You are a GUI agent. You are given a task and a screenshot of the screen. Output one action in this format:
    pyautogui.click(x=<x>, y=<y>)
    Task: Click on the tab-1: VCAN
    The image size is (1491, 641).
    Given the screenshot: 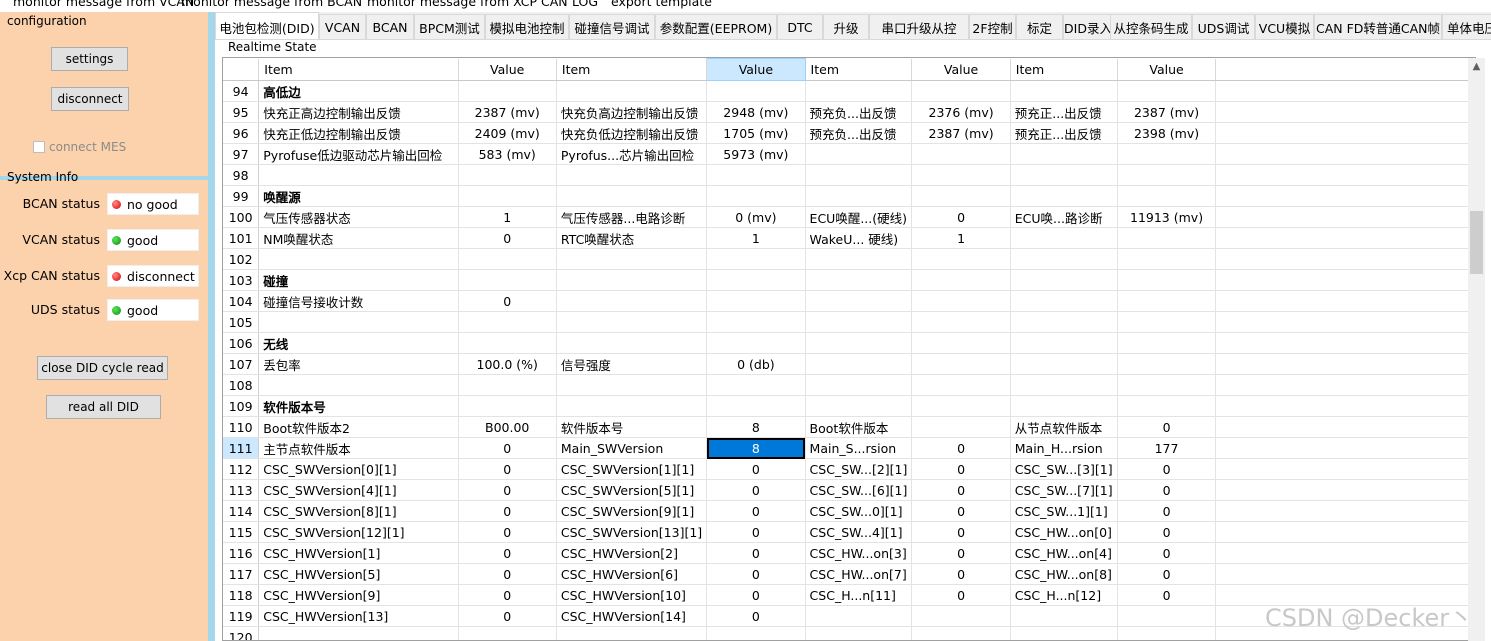 What is the action you would take?
    pyautogui.click(x=342, y=26)
    